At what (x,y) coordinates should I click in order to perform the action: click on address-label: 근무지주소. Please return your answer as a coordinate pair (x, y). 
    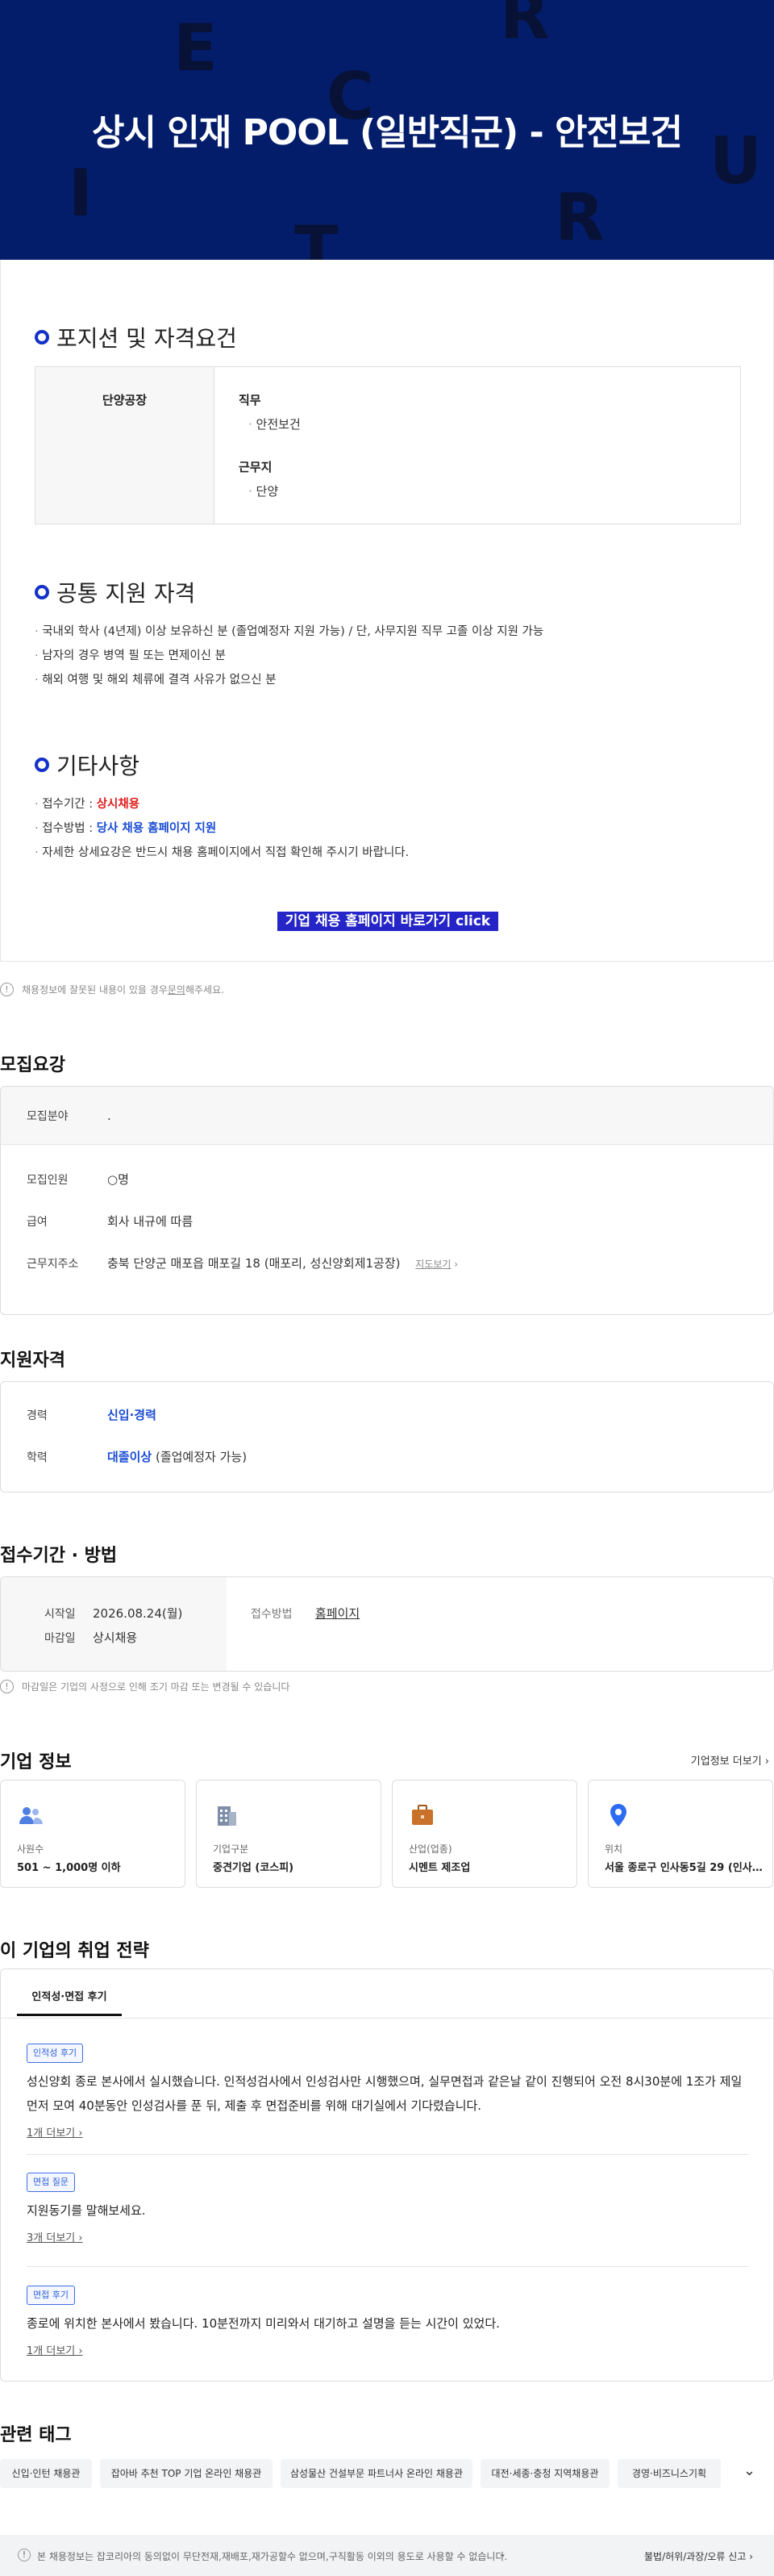
    Looking at the image, I should click on (53, 1264).